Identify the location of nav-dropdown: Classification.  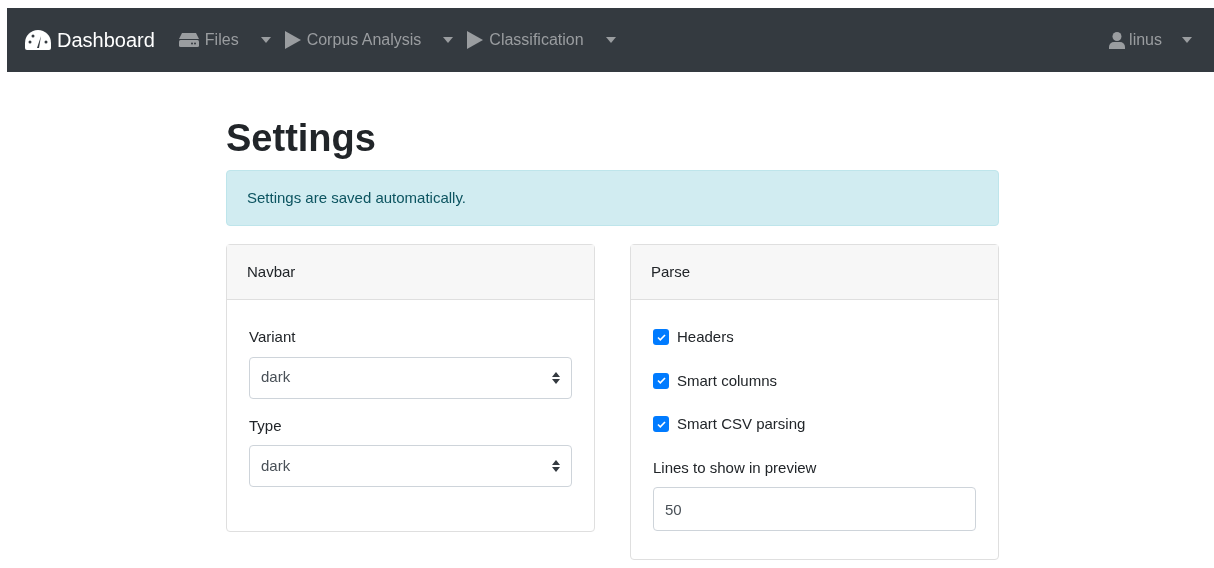
(541, 40).